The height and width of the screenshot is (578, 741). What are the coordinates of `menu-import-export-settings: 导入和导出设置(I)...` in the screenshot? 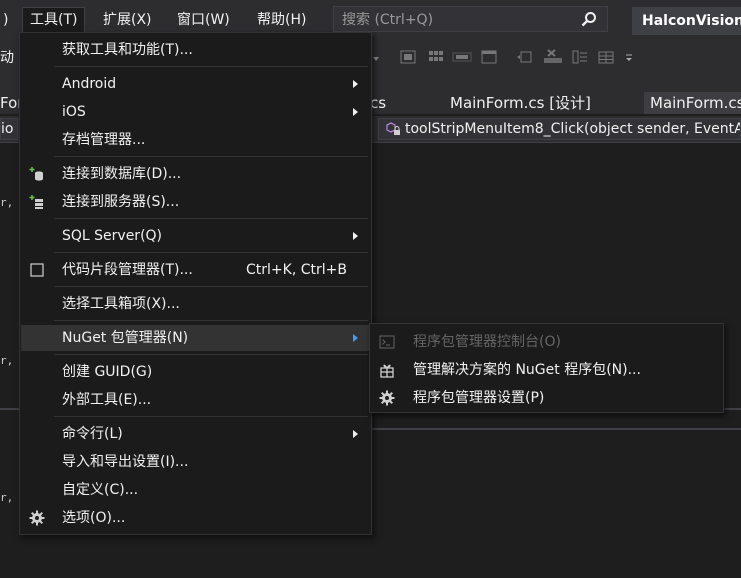 It's located at (195, 462).